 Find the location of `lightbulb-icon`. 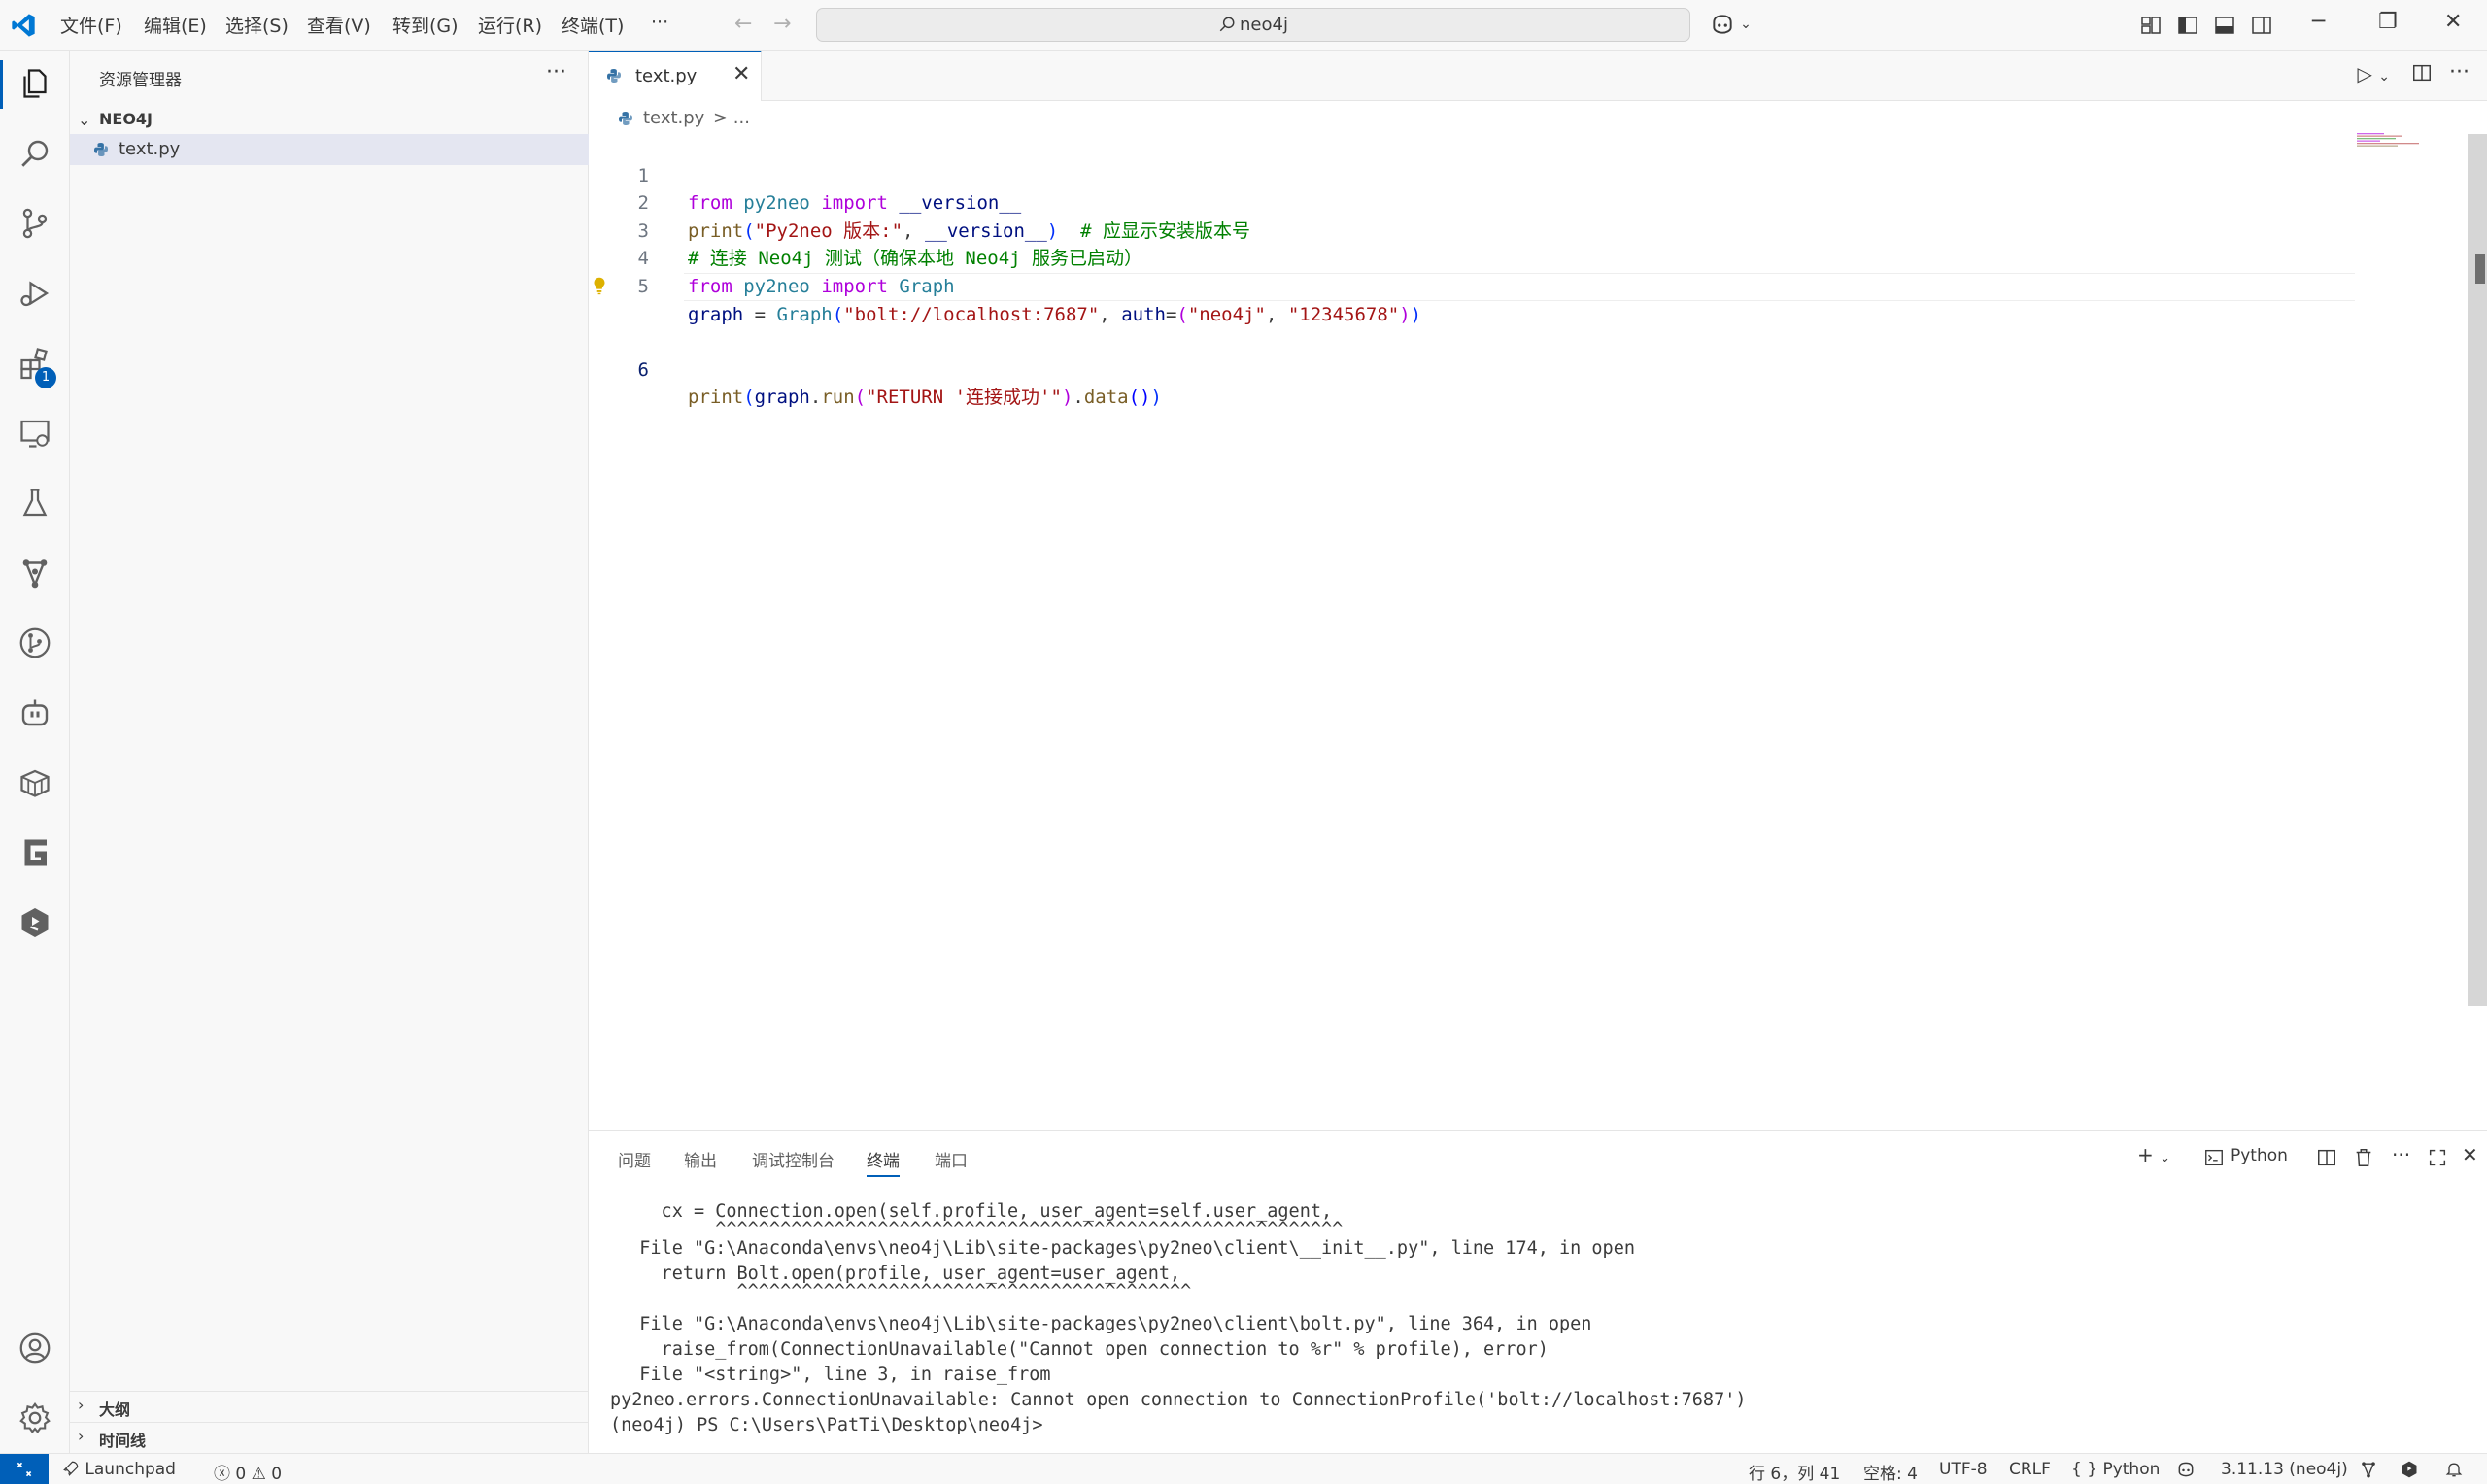

lightbulb-icon is located at coordinates (599, 285).